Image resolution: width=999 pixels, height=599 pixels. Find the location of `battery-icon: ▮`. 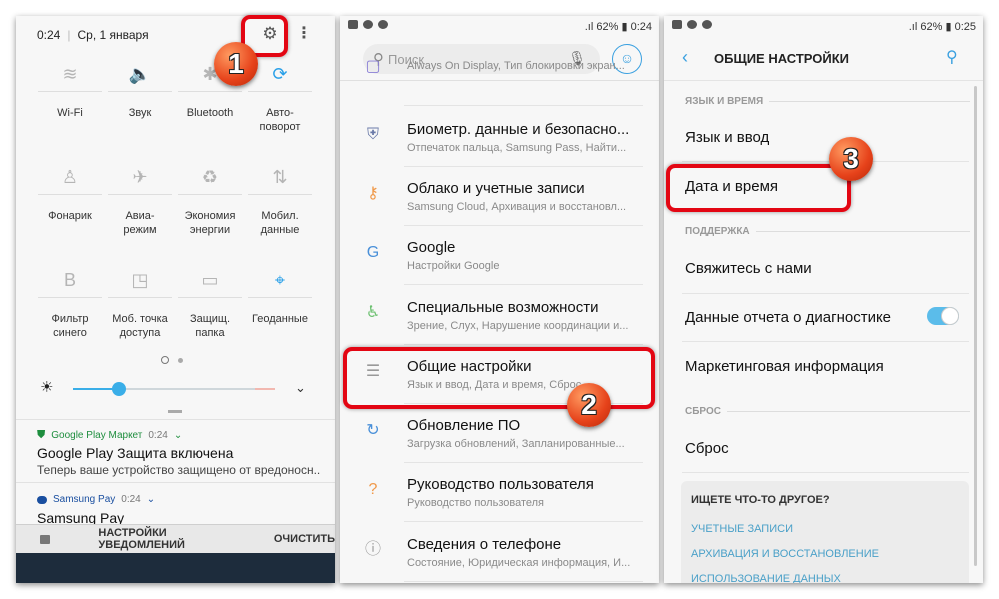

battery-icon: ▮ is located at coordinates (624, 27).